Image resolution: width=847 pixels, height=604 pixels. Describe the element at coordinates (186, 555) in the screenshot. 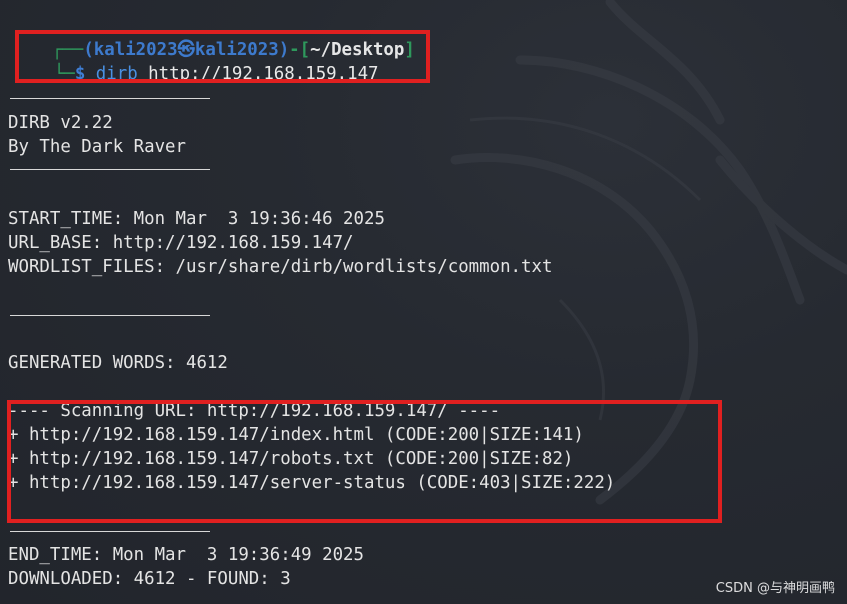

I see `end-time: END_TIME: Mon Mar 3 19:36:49 2025` at that location.